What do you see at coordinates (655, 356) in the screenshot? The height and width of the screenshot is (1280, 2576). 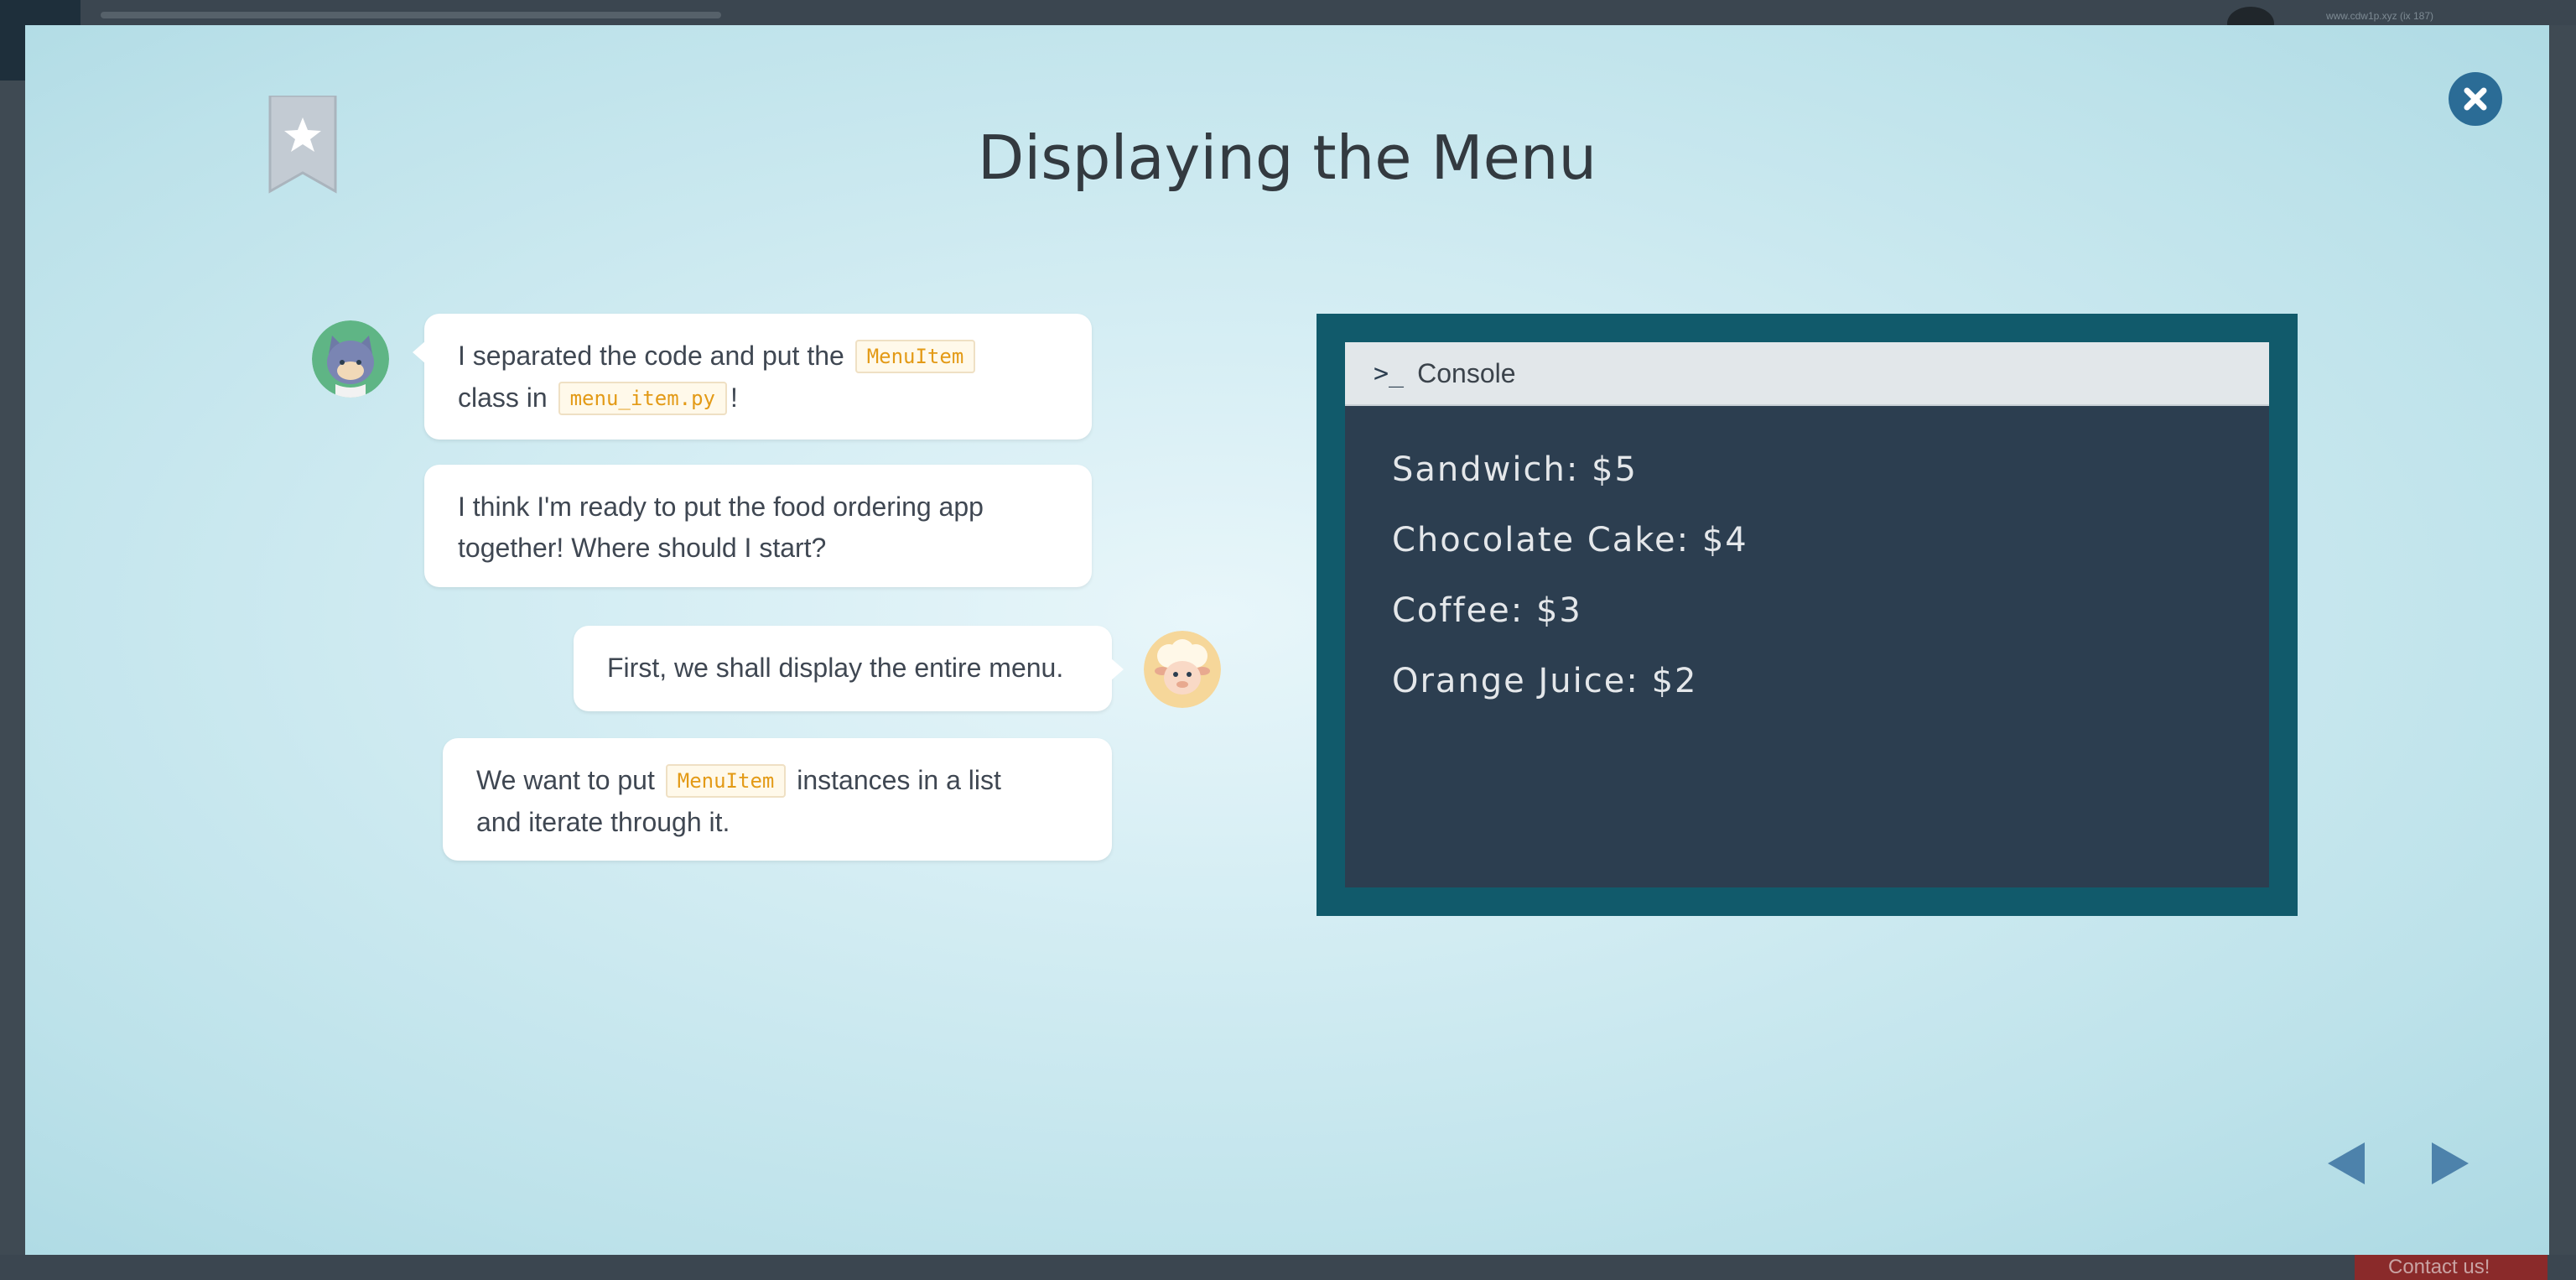 I see `message-text: I separated the code and put the` at bounding box center [655, 356].